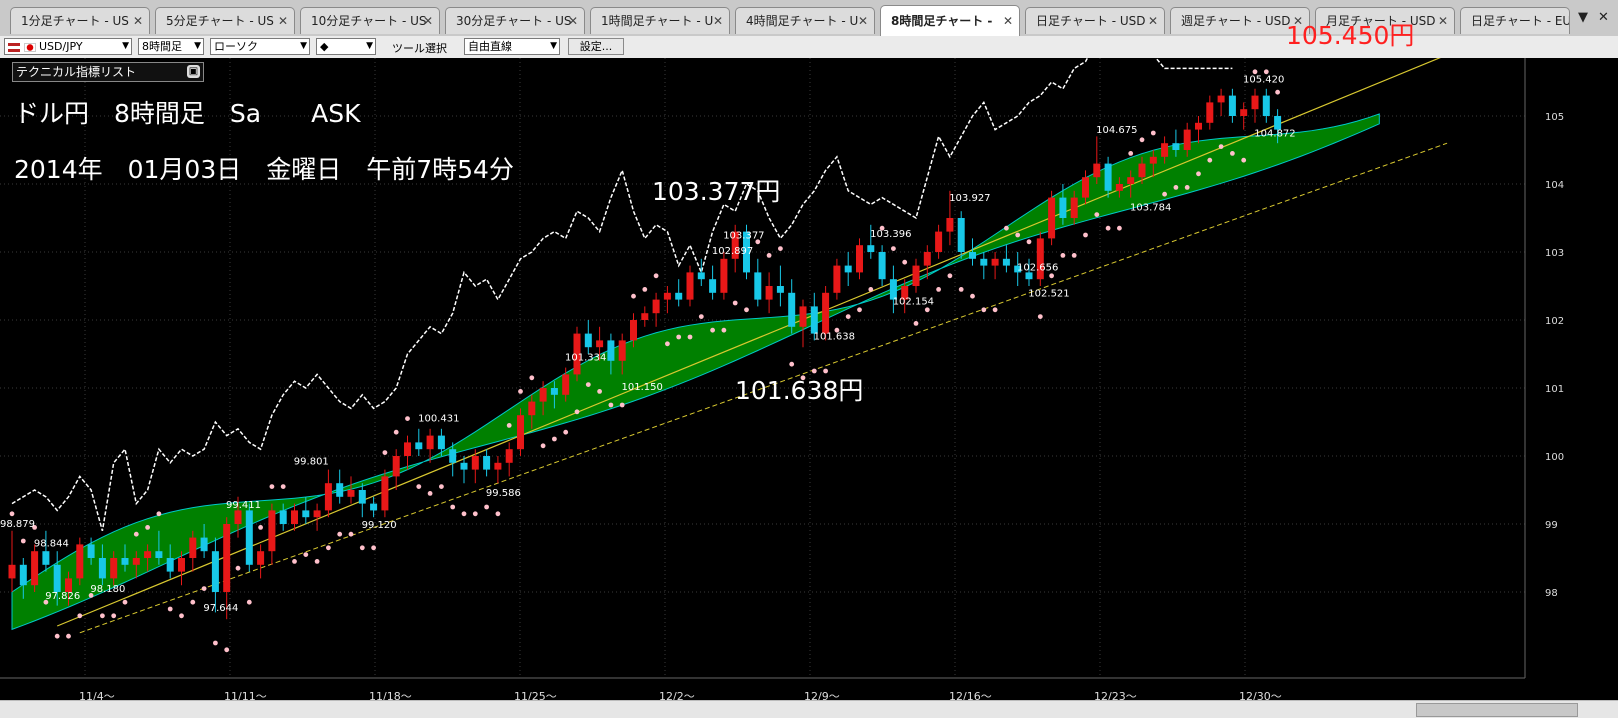 This screenshot has height=718, width=1618. Describe the element at coordinates (515, 20) in the screenshot. I see `tab-30min: 30分足チャート - US ✕` at that location.